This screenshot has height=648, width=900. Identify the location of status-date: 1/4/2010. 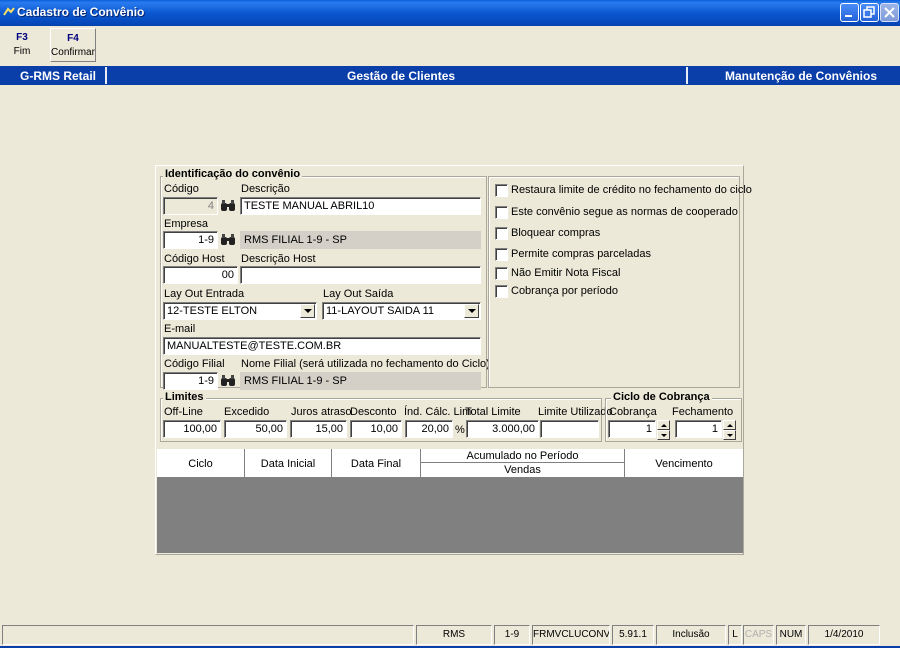
(844, 635).